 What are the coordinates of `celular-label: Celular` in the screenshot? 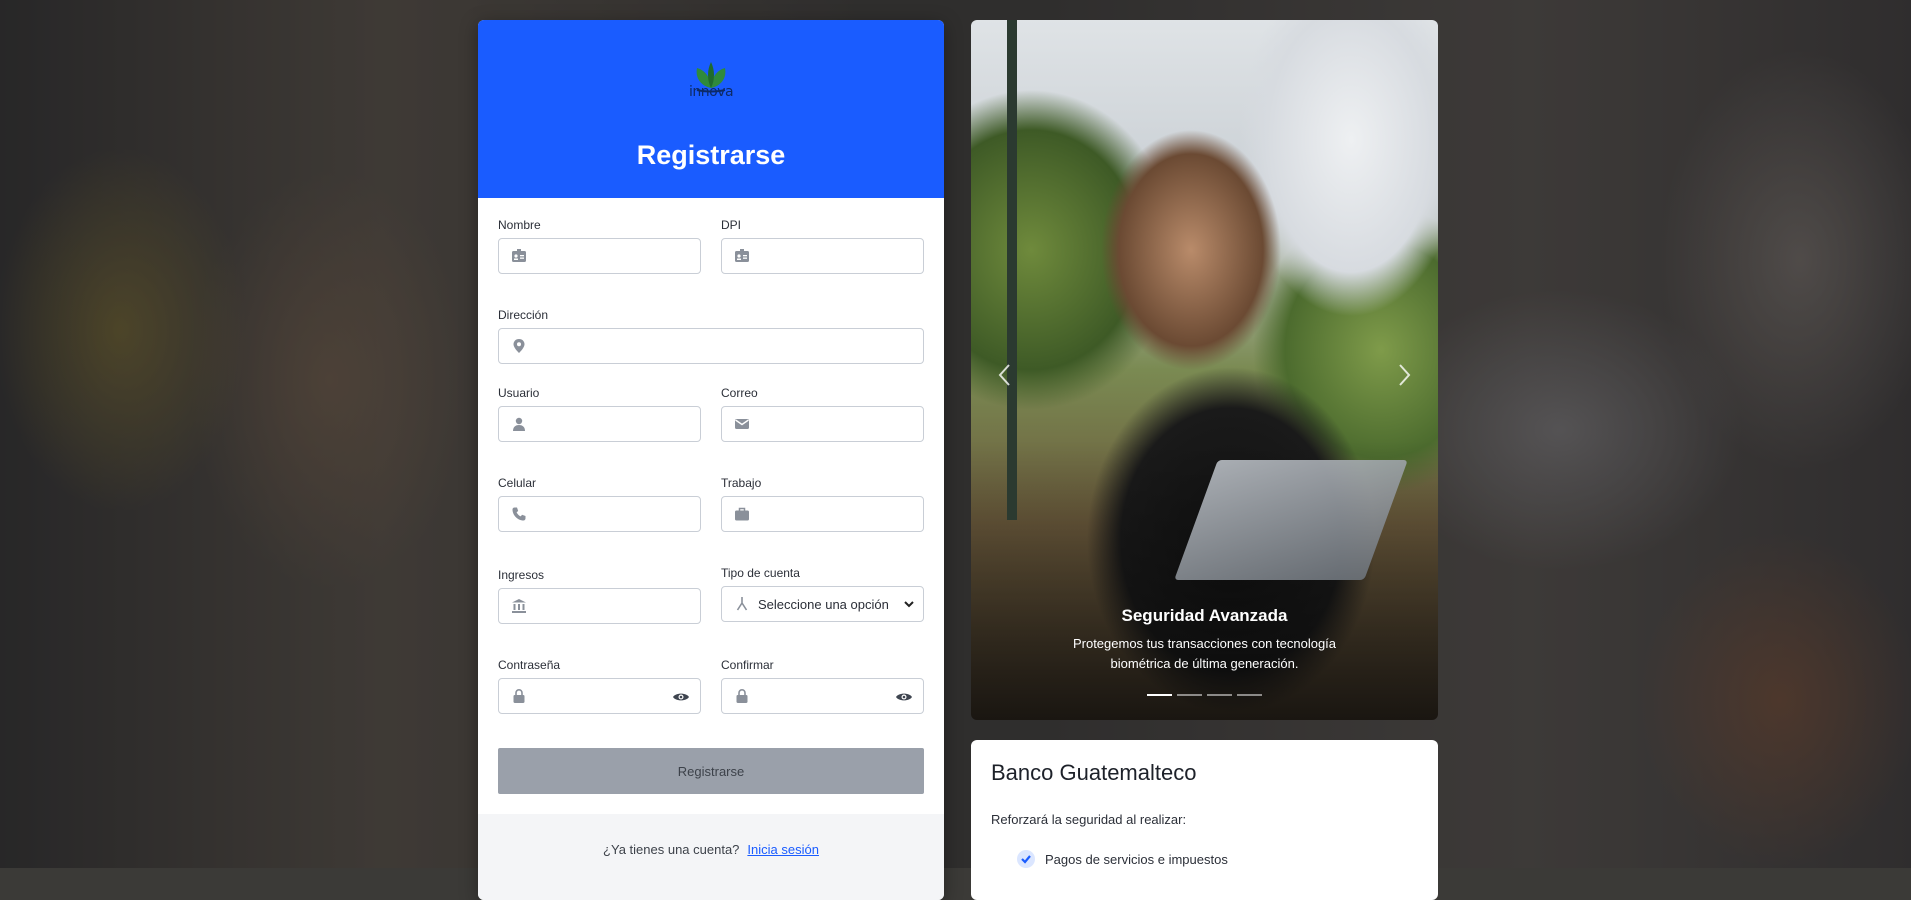 It's located at (517, 483).